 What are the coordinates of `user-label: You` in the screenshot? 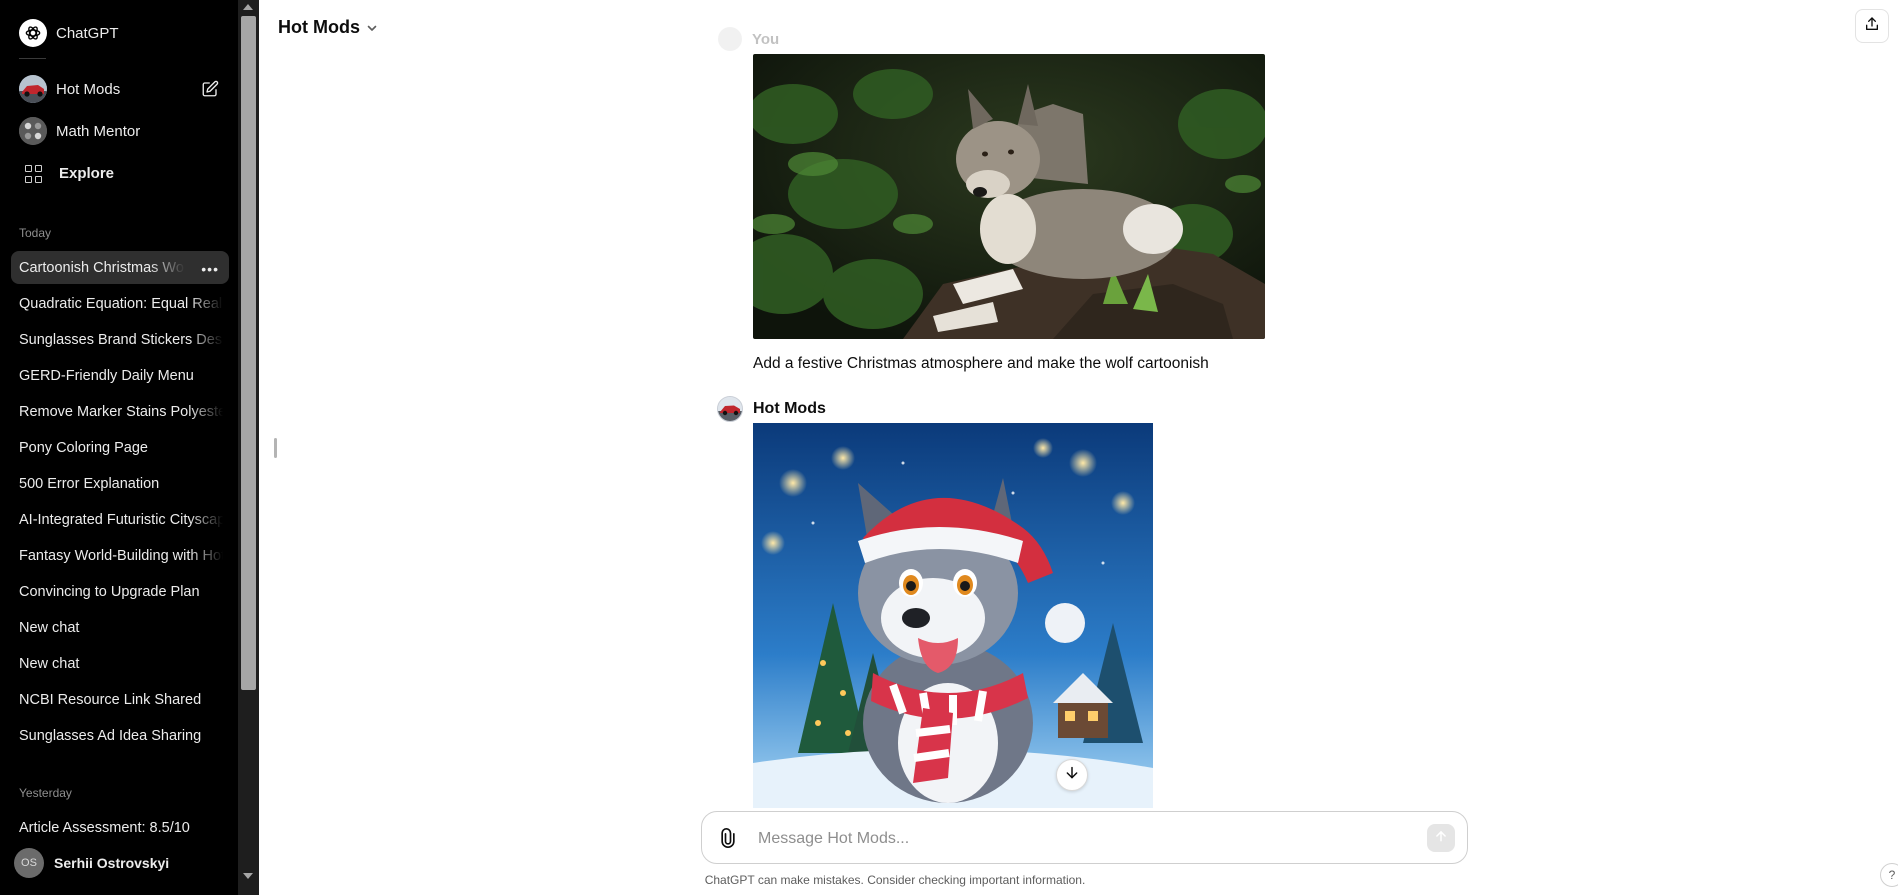 It's located at (766, 39).